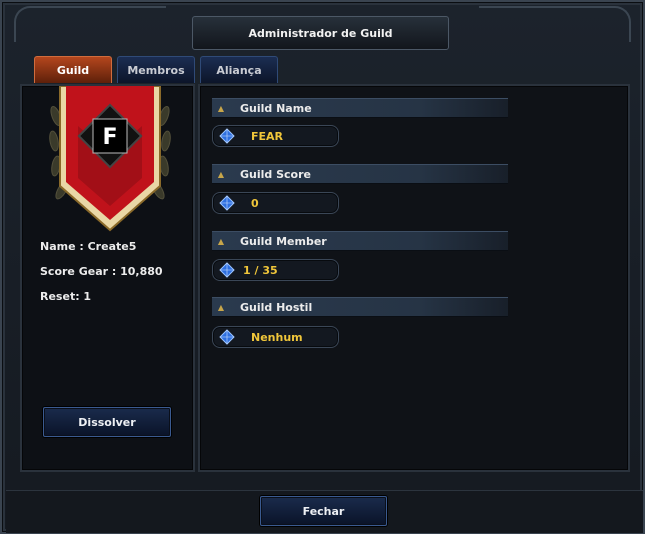 This screenshot has height=534, width=645. I want to click on guild-banner-icon: F, so click(110, 159).